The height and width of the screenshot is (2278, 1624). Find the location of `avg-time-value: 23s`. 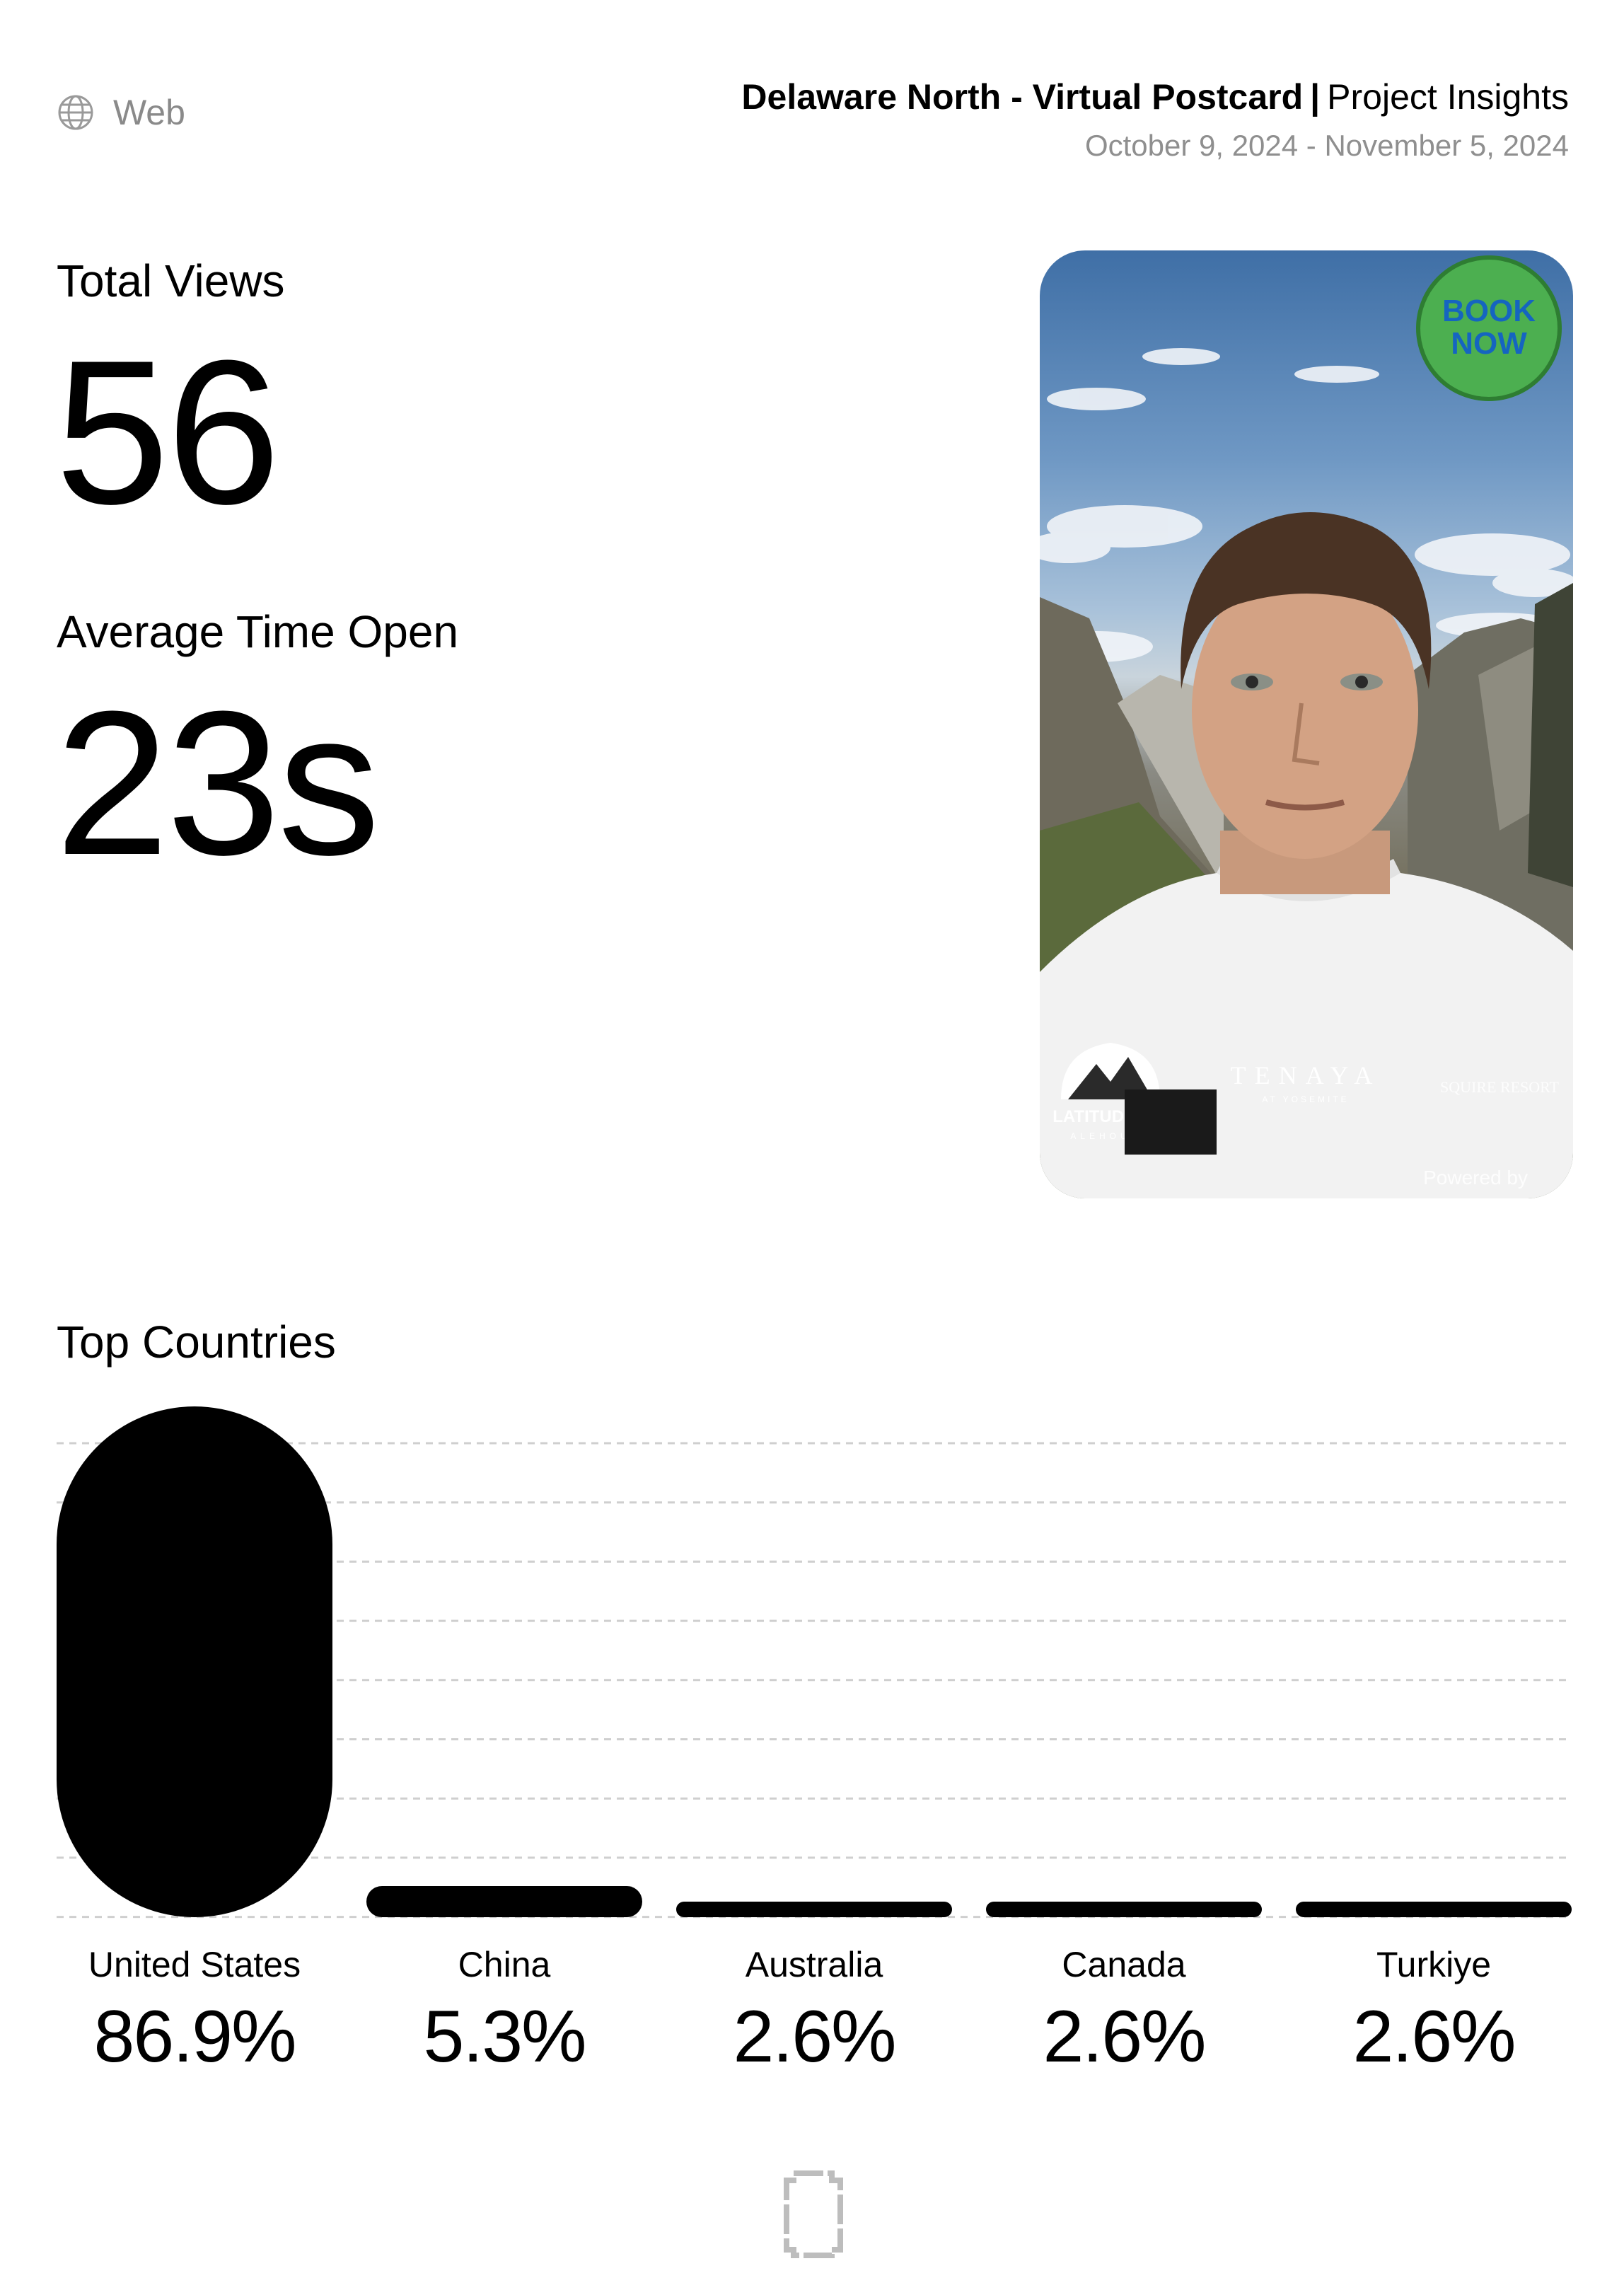

avg-time-value: 23s is located at coordinates (218, 783).